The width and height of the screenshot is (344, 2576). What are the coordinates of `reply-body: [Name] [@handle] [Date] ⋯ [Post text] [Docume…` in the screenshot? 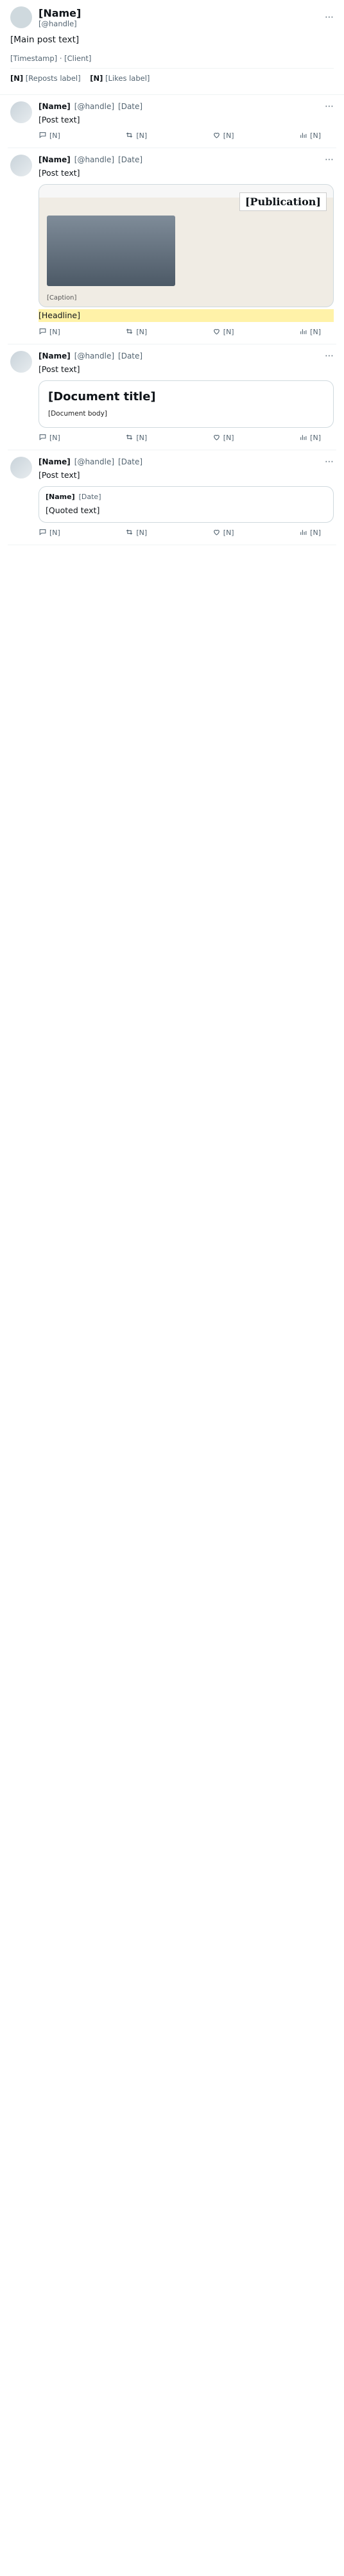 It's located at (186, 397).